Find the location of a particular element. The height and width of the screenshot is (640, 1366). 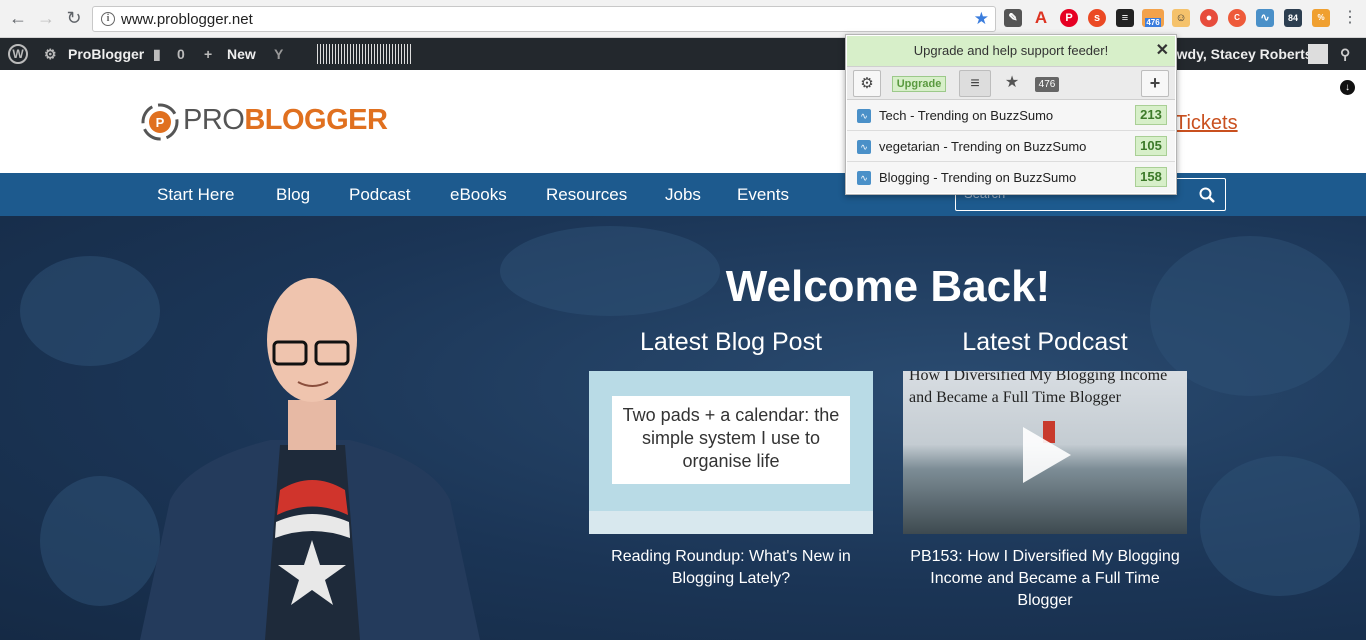

ext-badge: 84 is located at coordinates (1292, 18).